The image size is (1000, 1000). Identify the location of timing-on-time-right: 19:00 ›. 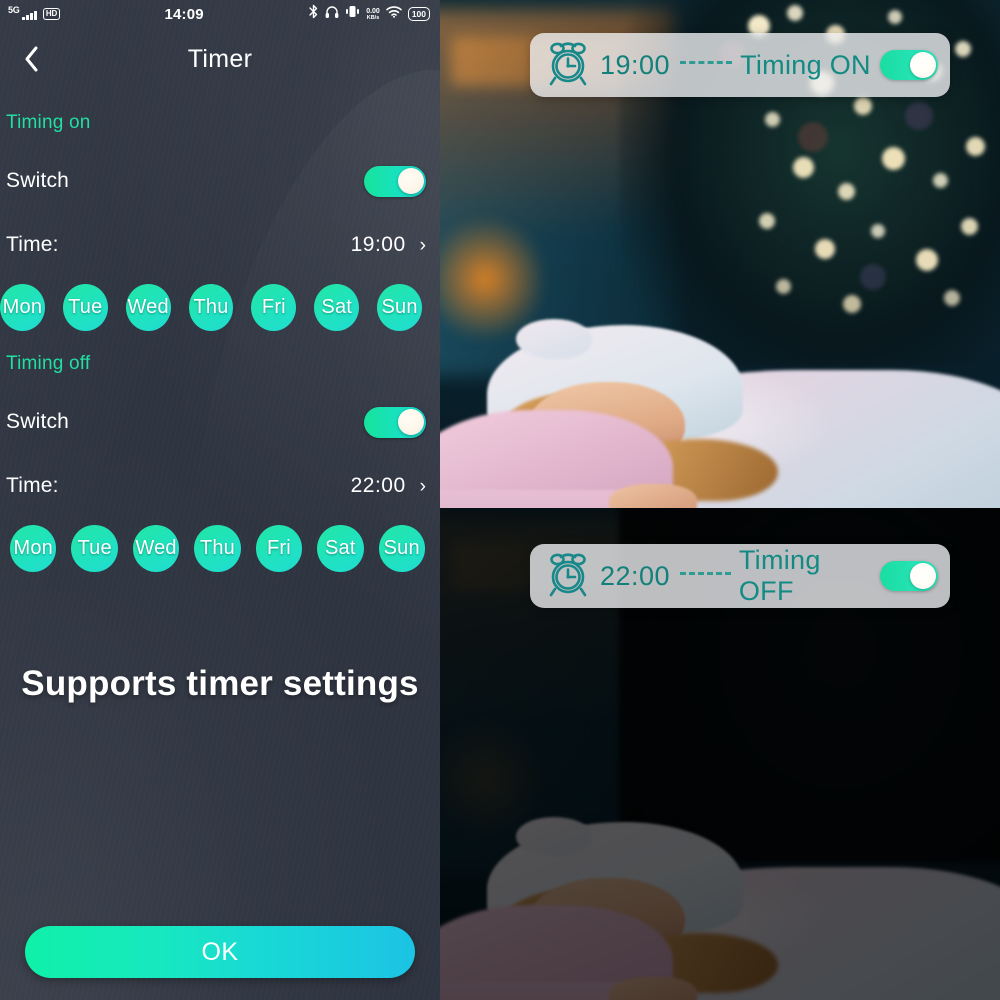
(388, 245).